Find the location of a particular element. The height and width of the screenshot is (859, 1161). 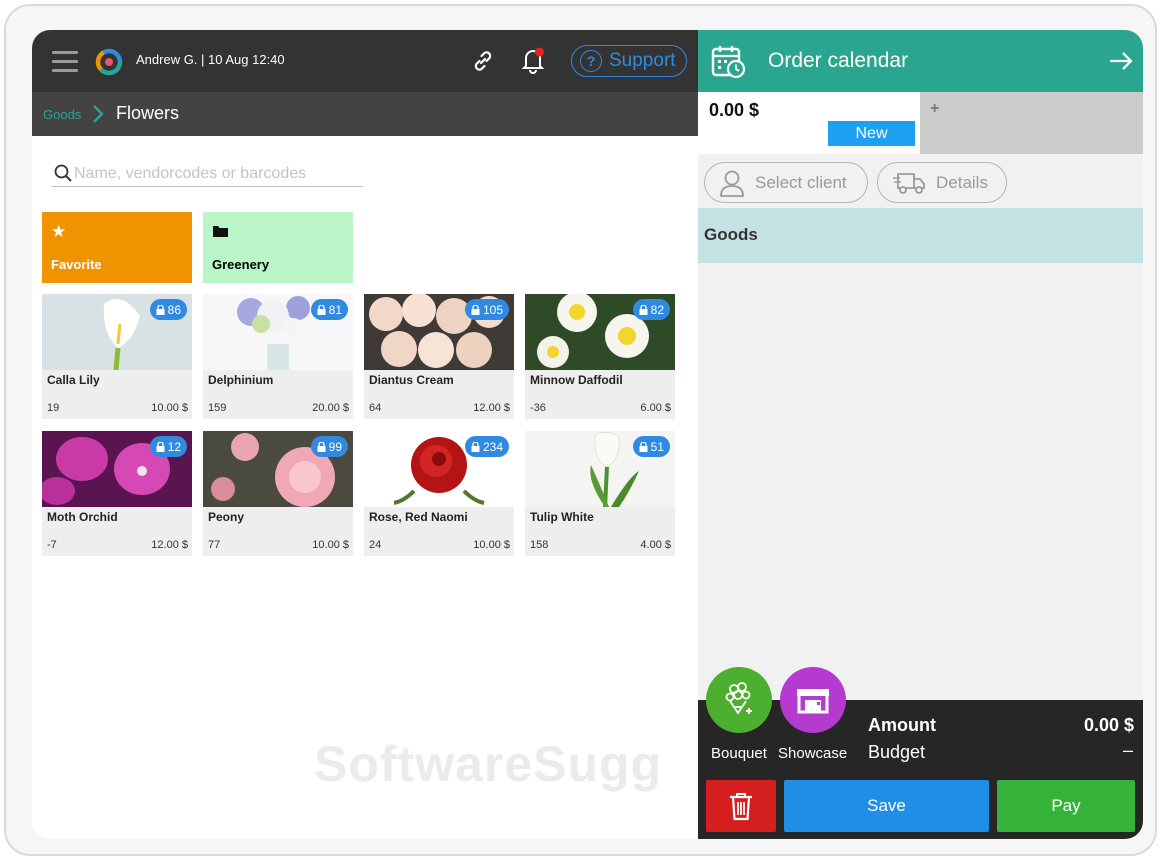

search-input is located at coordinates (216, 174).